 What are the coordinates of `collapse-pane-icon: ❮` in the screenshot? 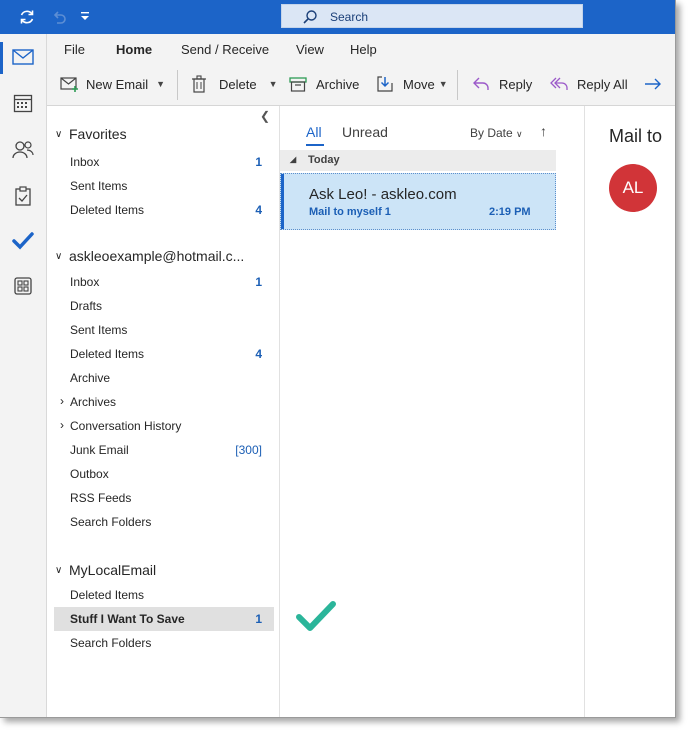 It's located at (265, 116).